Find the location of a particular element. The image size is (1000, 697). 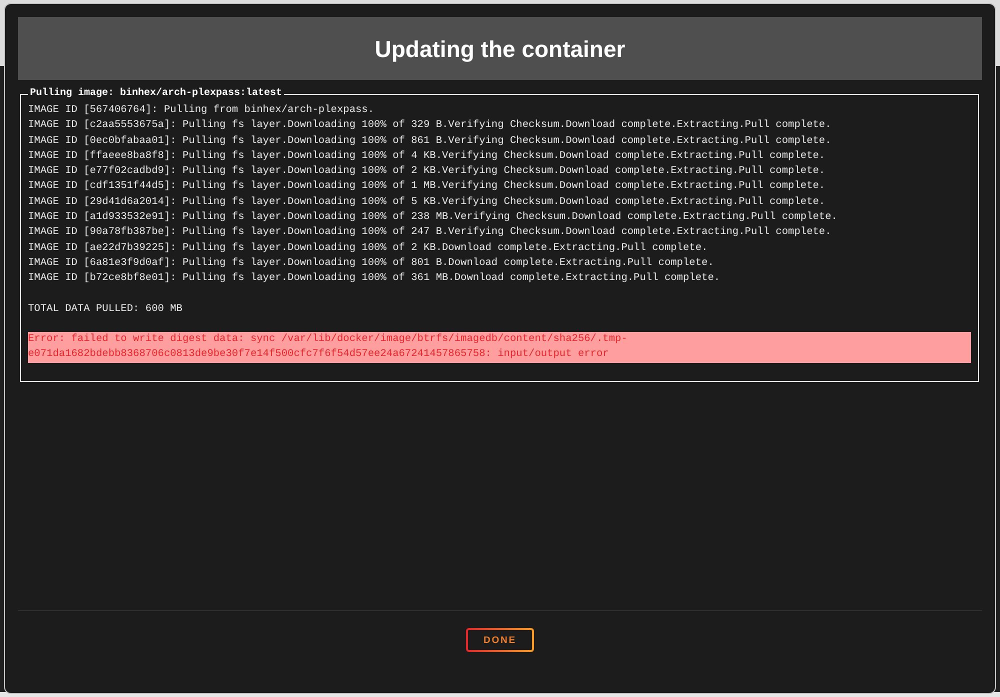

log-line: IMAGE ID [c2aa5553675a]: Pulling fs layer.Downloading 100% of 329 B.Verifying Checksum.Download complete.Extracting.Pull complete. is located at coordinates (430, 126).